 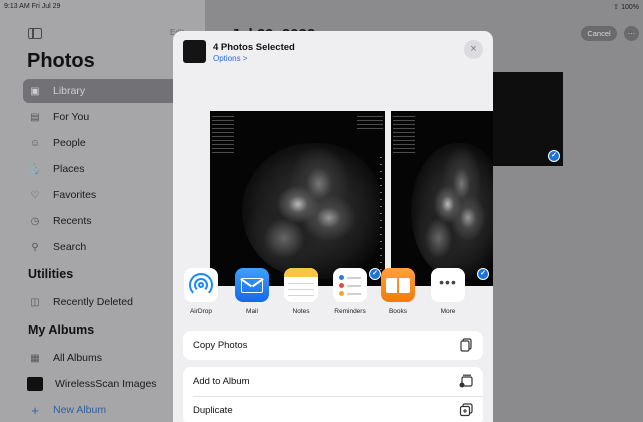 What do you see at coordinates (35, 195) in the screenshot?
I see `heart-icon: ♡` at bounding box center [35, 195].